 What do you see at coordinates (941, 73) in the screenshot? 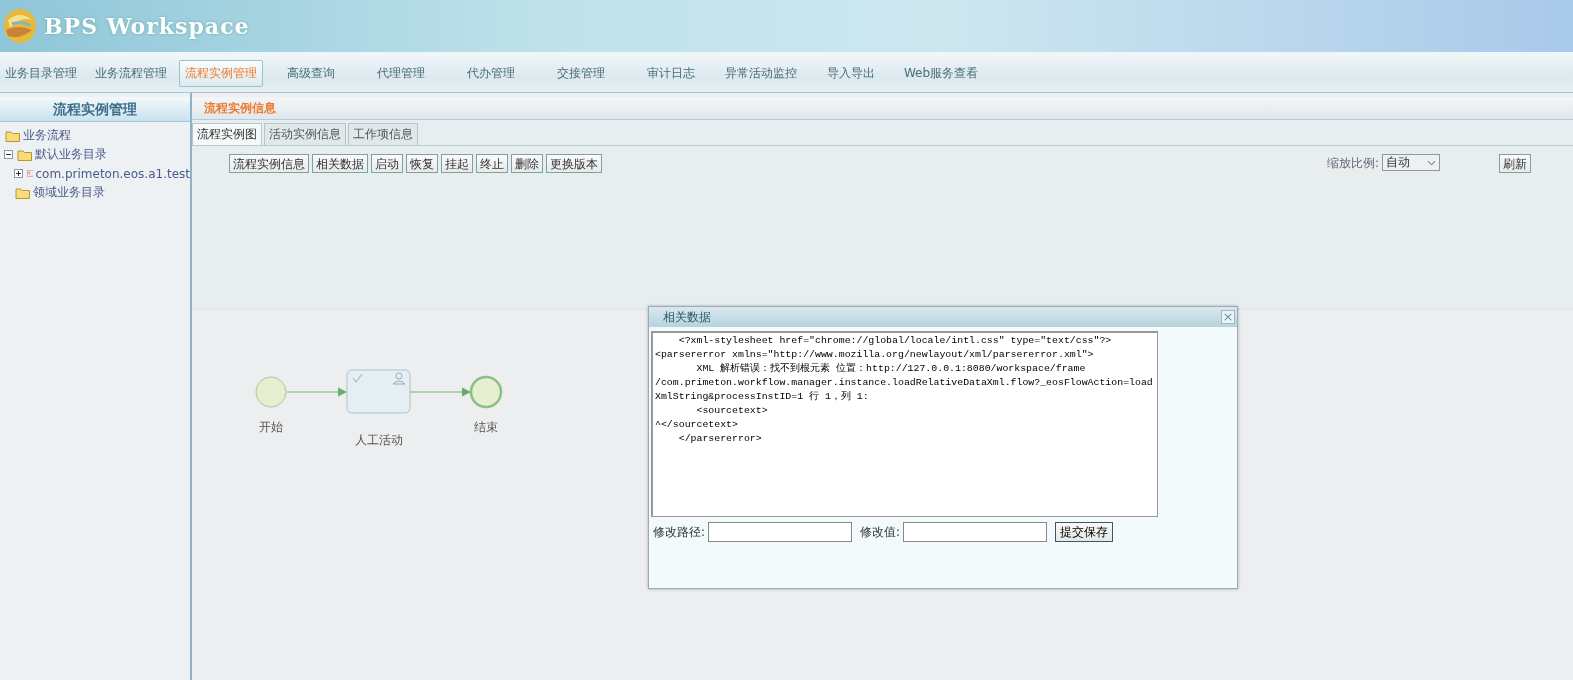
I see `nav-tab: Web服务查看` at bounding box center [941, 73].